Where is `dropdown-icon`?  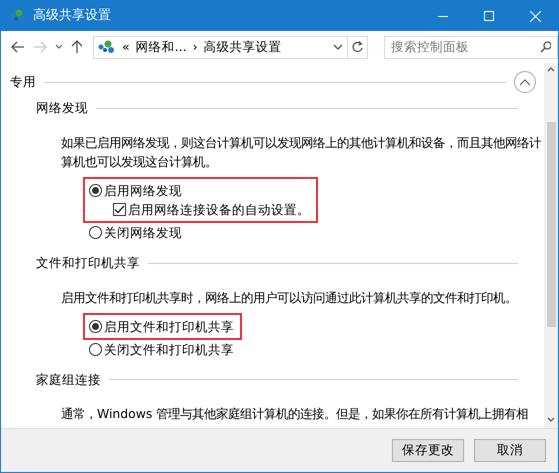
dropdown-icon is located at coordinates (338, 47).